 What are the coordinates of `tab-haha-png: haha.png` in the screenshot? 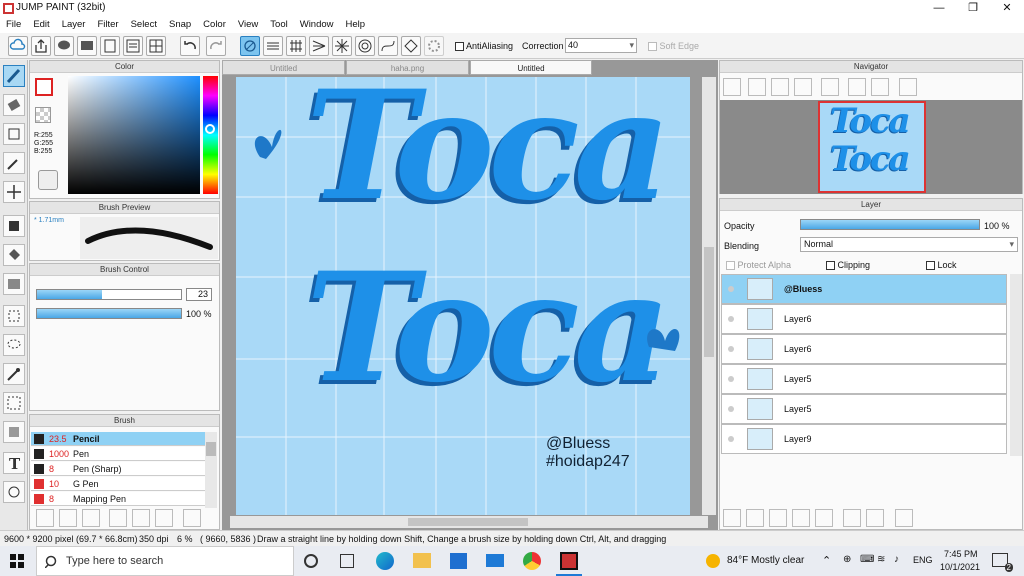 It's located at (407, 67).